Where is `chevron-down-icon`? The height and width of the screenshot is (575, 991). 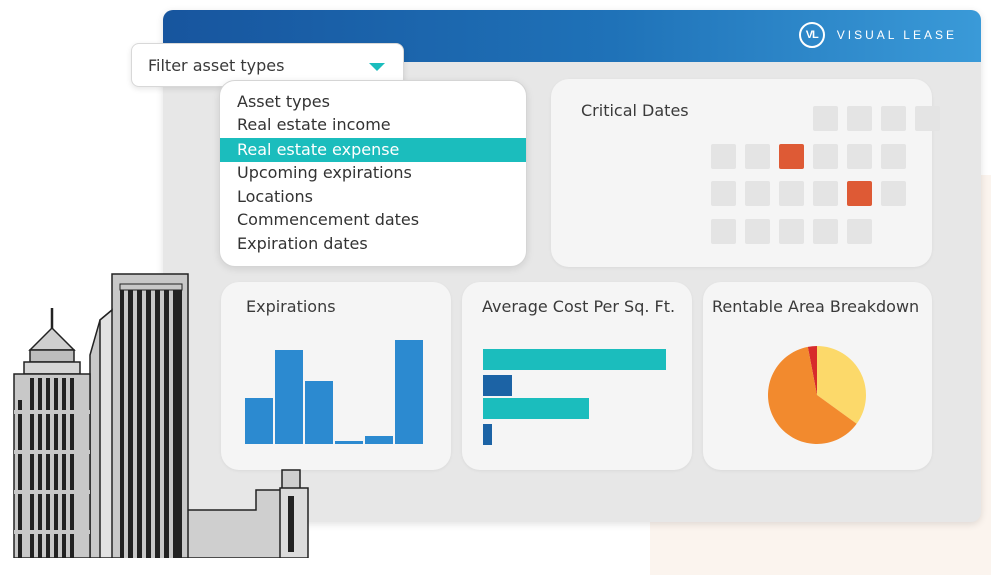 chevron-down-icon is located at coordinates (377, 67).